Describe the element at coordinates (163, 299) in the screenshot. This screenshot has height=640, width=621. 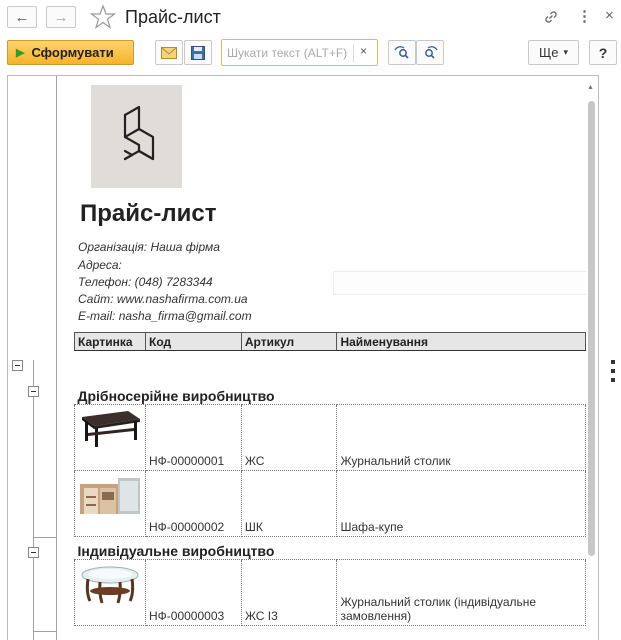
I see `info-website: Сайт: www.nashafirma.com.ua` at that location.